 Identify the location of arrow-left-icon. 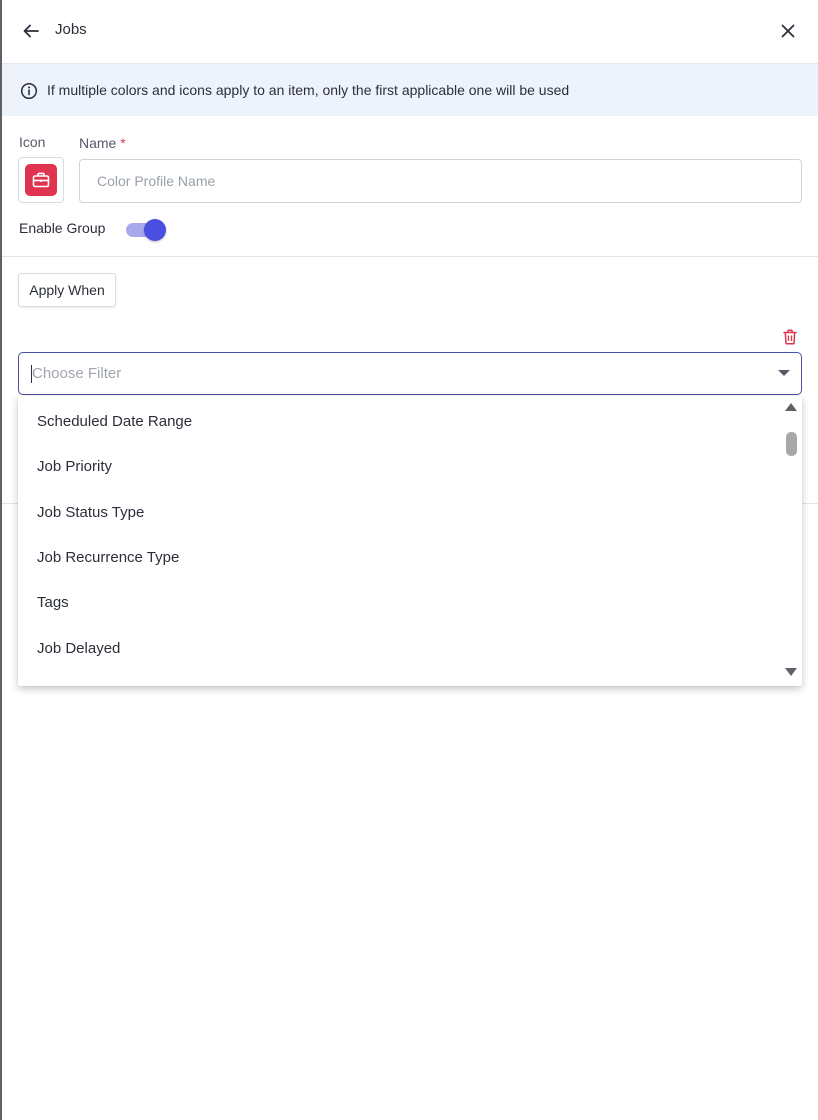
(31, 31).